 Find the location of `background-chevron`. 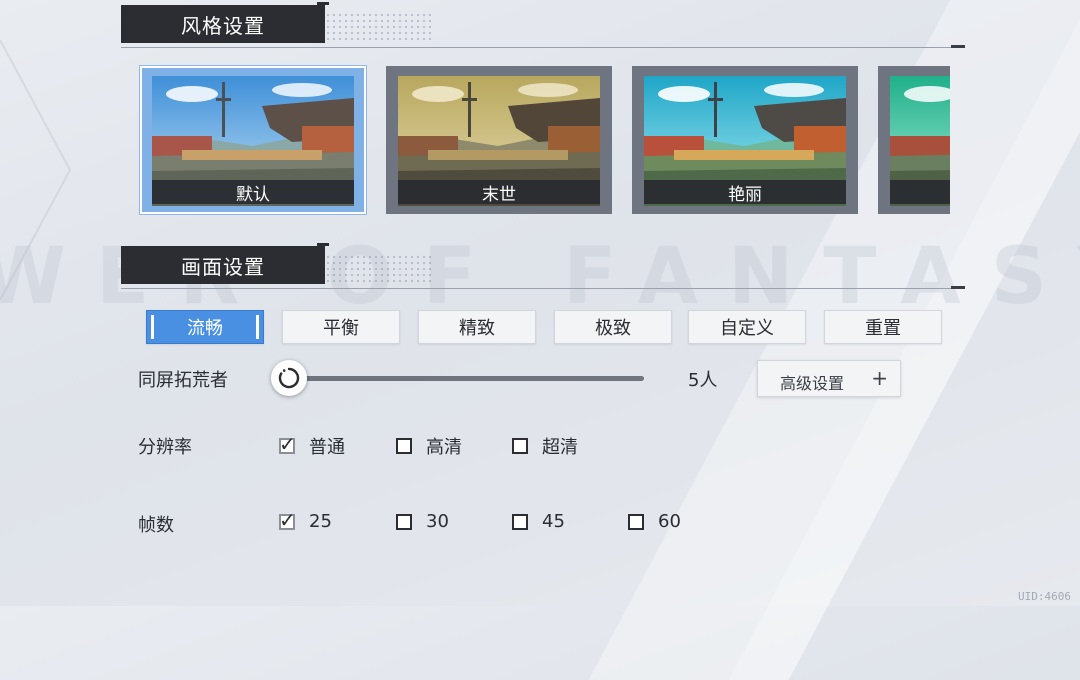

background-chevron is located at coordinates (36, 170).